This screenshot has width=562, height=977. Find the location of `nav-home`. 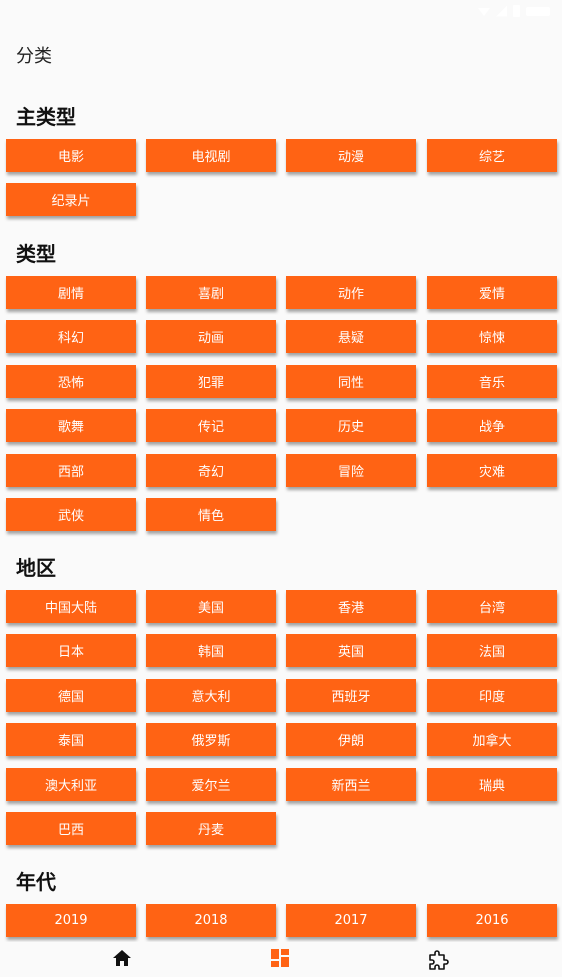

nav-home is located at coordinates (122, 962).